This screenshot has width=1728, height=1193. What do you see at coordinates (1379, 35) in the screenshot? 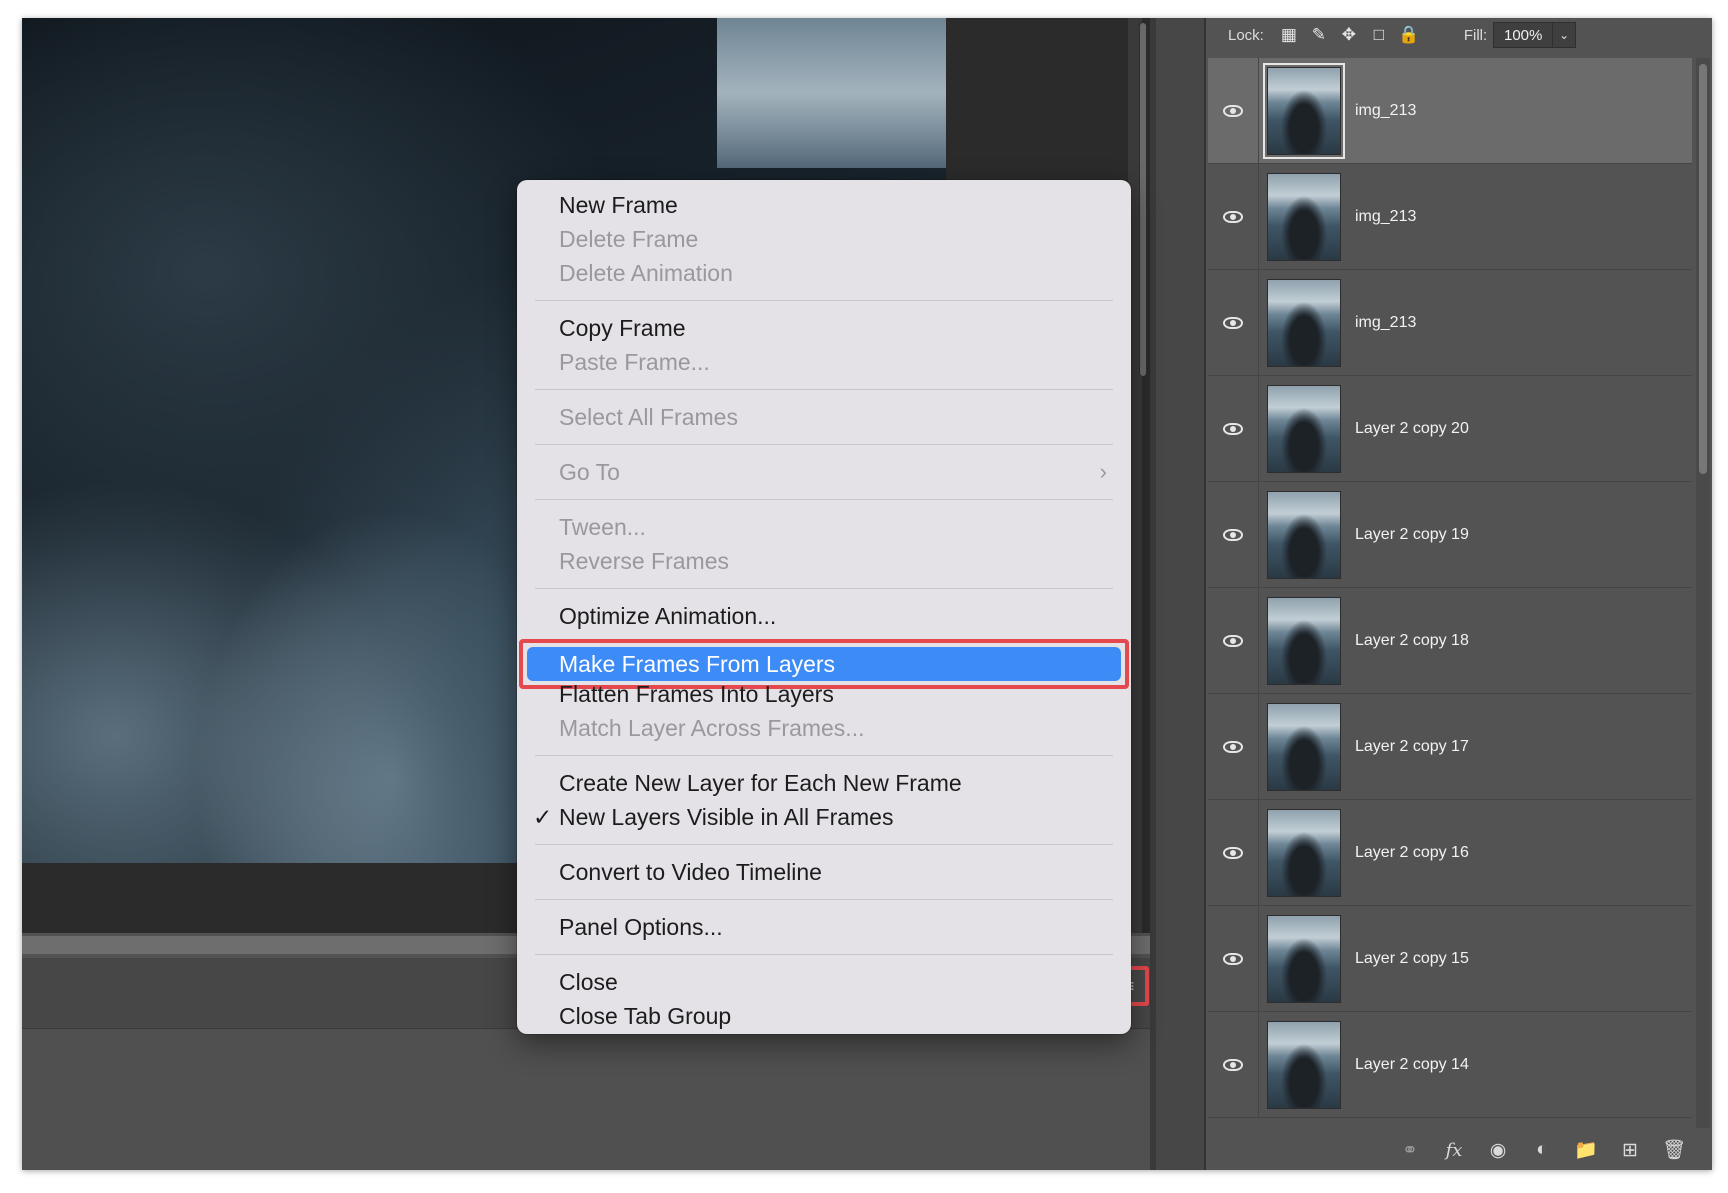
I see `lock-artboard-icon: □` at bounding box center [1379, 35].